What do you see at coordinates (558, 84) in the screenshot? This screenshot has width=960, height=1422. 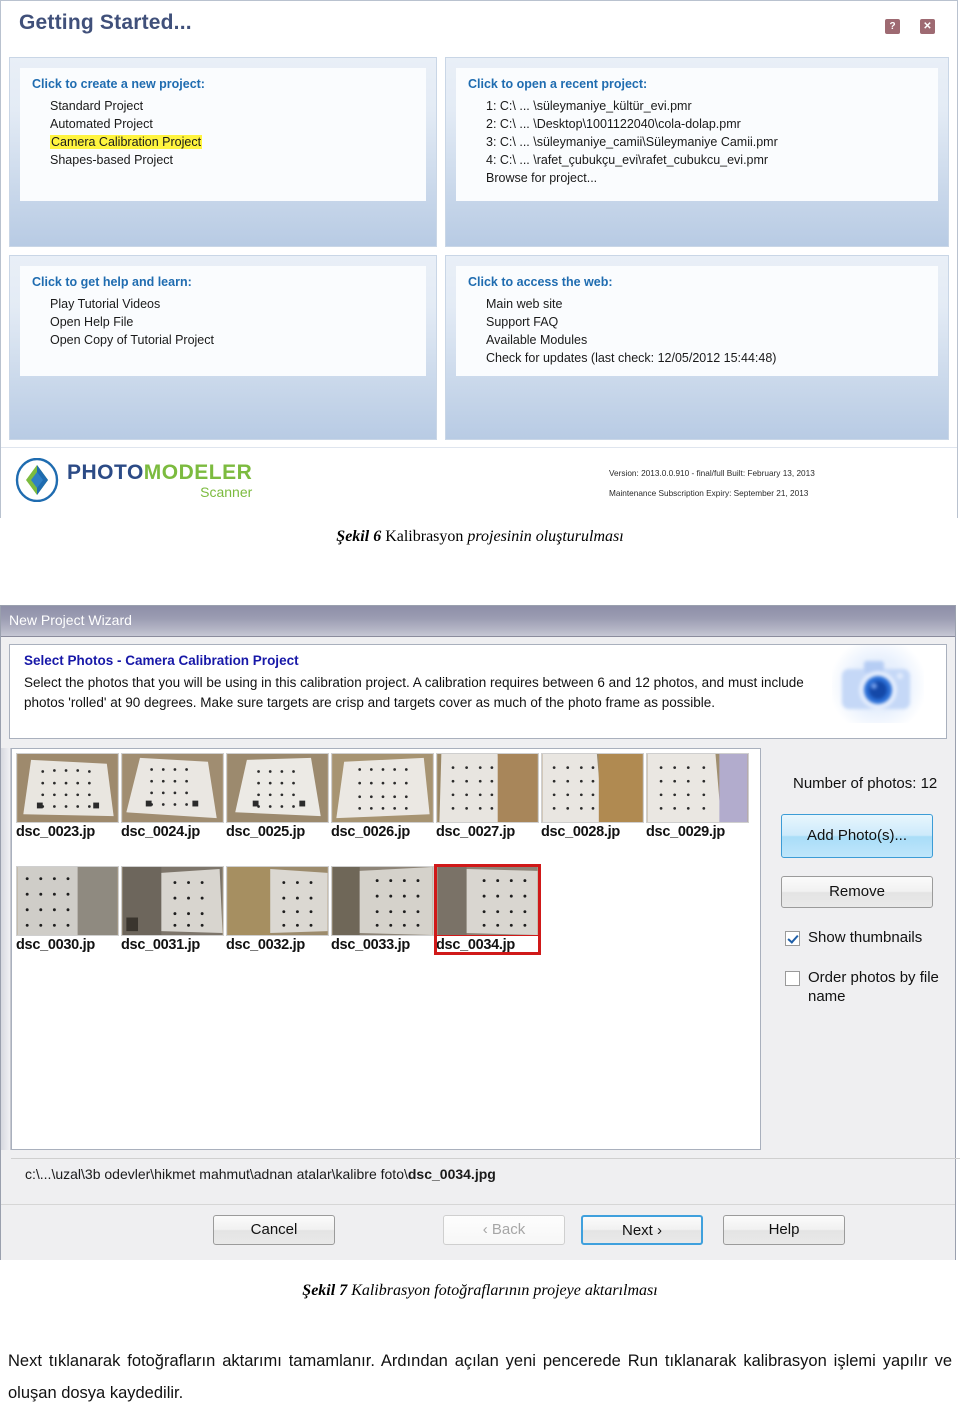 I see `panel-recent-project-title: Click to open a recent project:` at bounding box center [558, 84].